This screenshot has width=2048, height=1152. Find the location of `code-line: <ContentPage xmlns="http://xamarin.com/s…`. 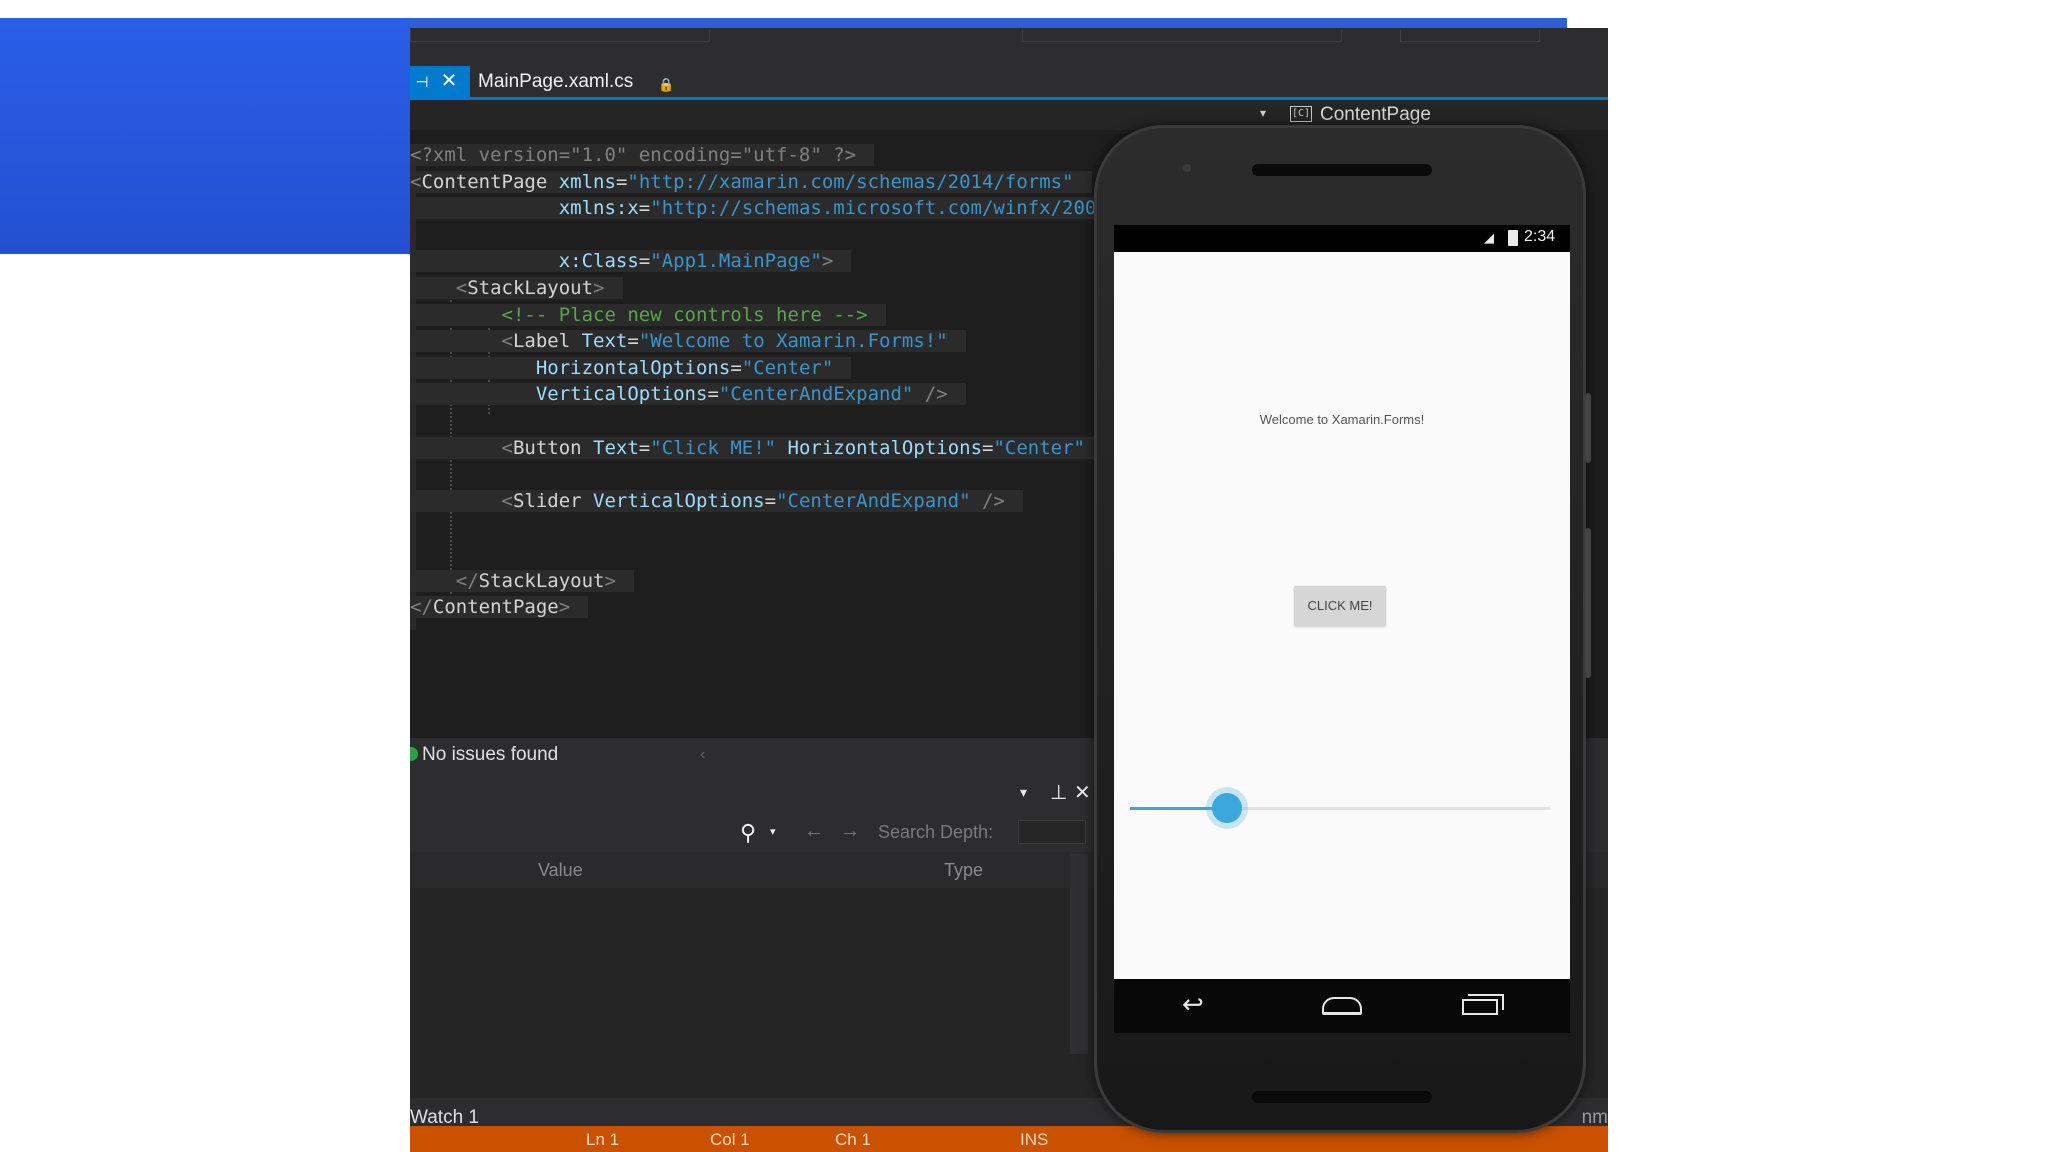

code-line: <ContentPage xmlns="http://xamarin.com/s… is located at coordinates (751, 182).